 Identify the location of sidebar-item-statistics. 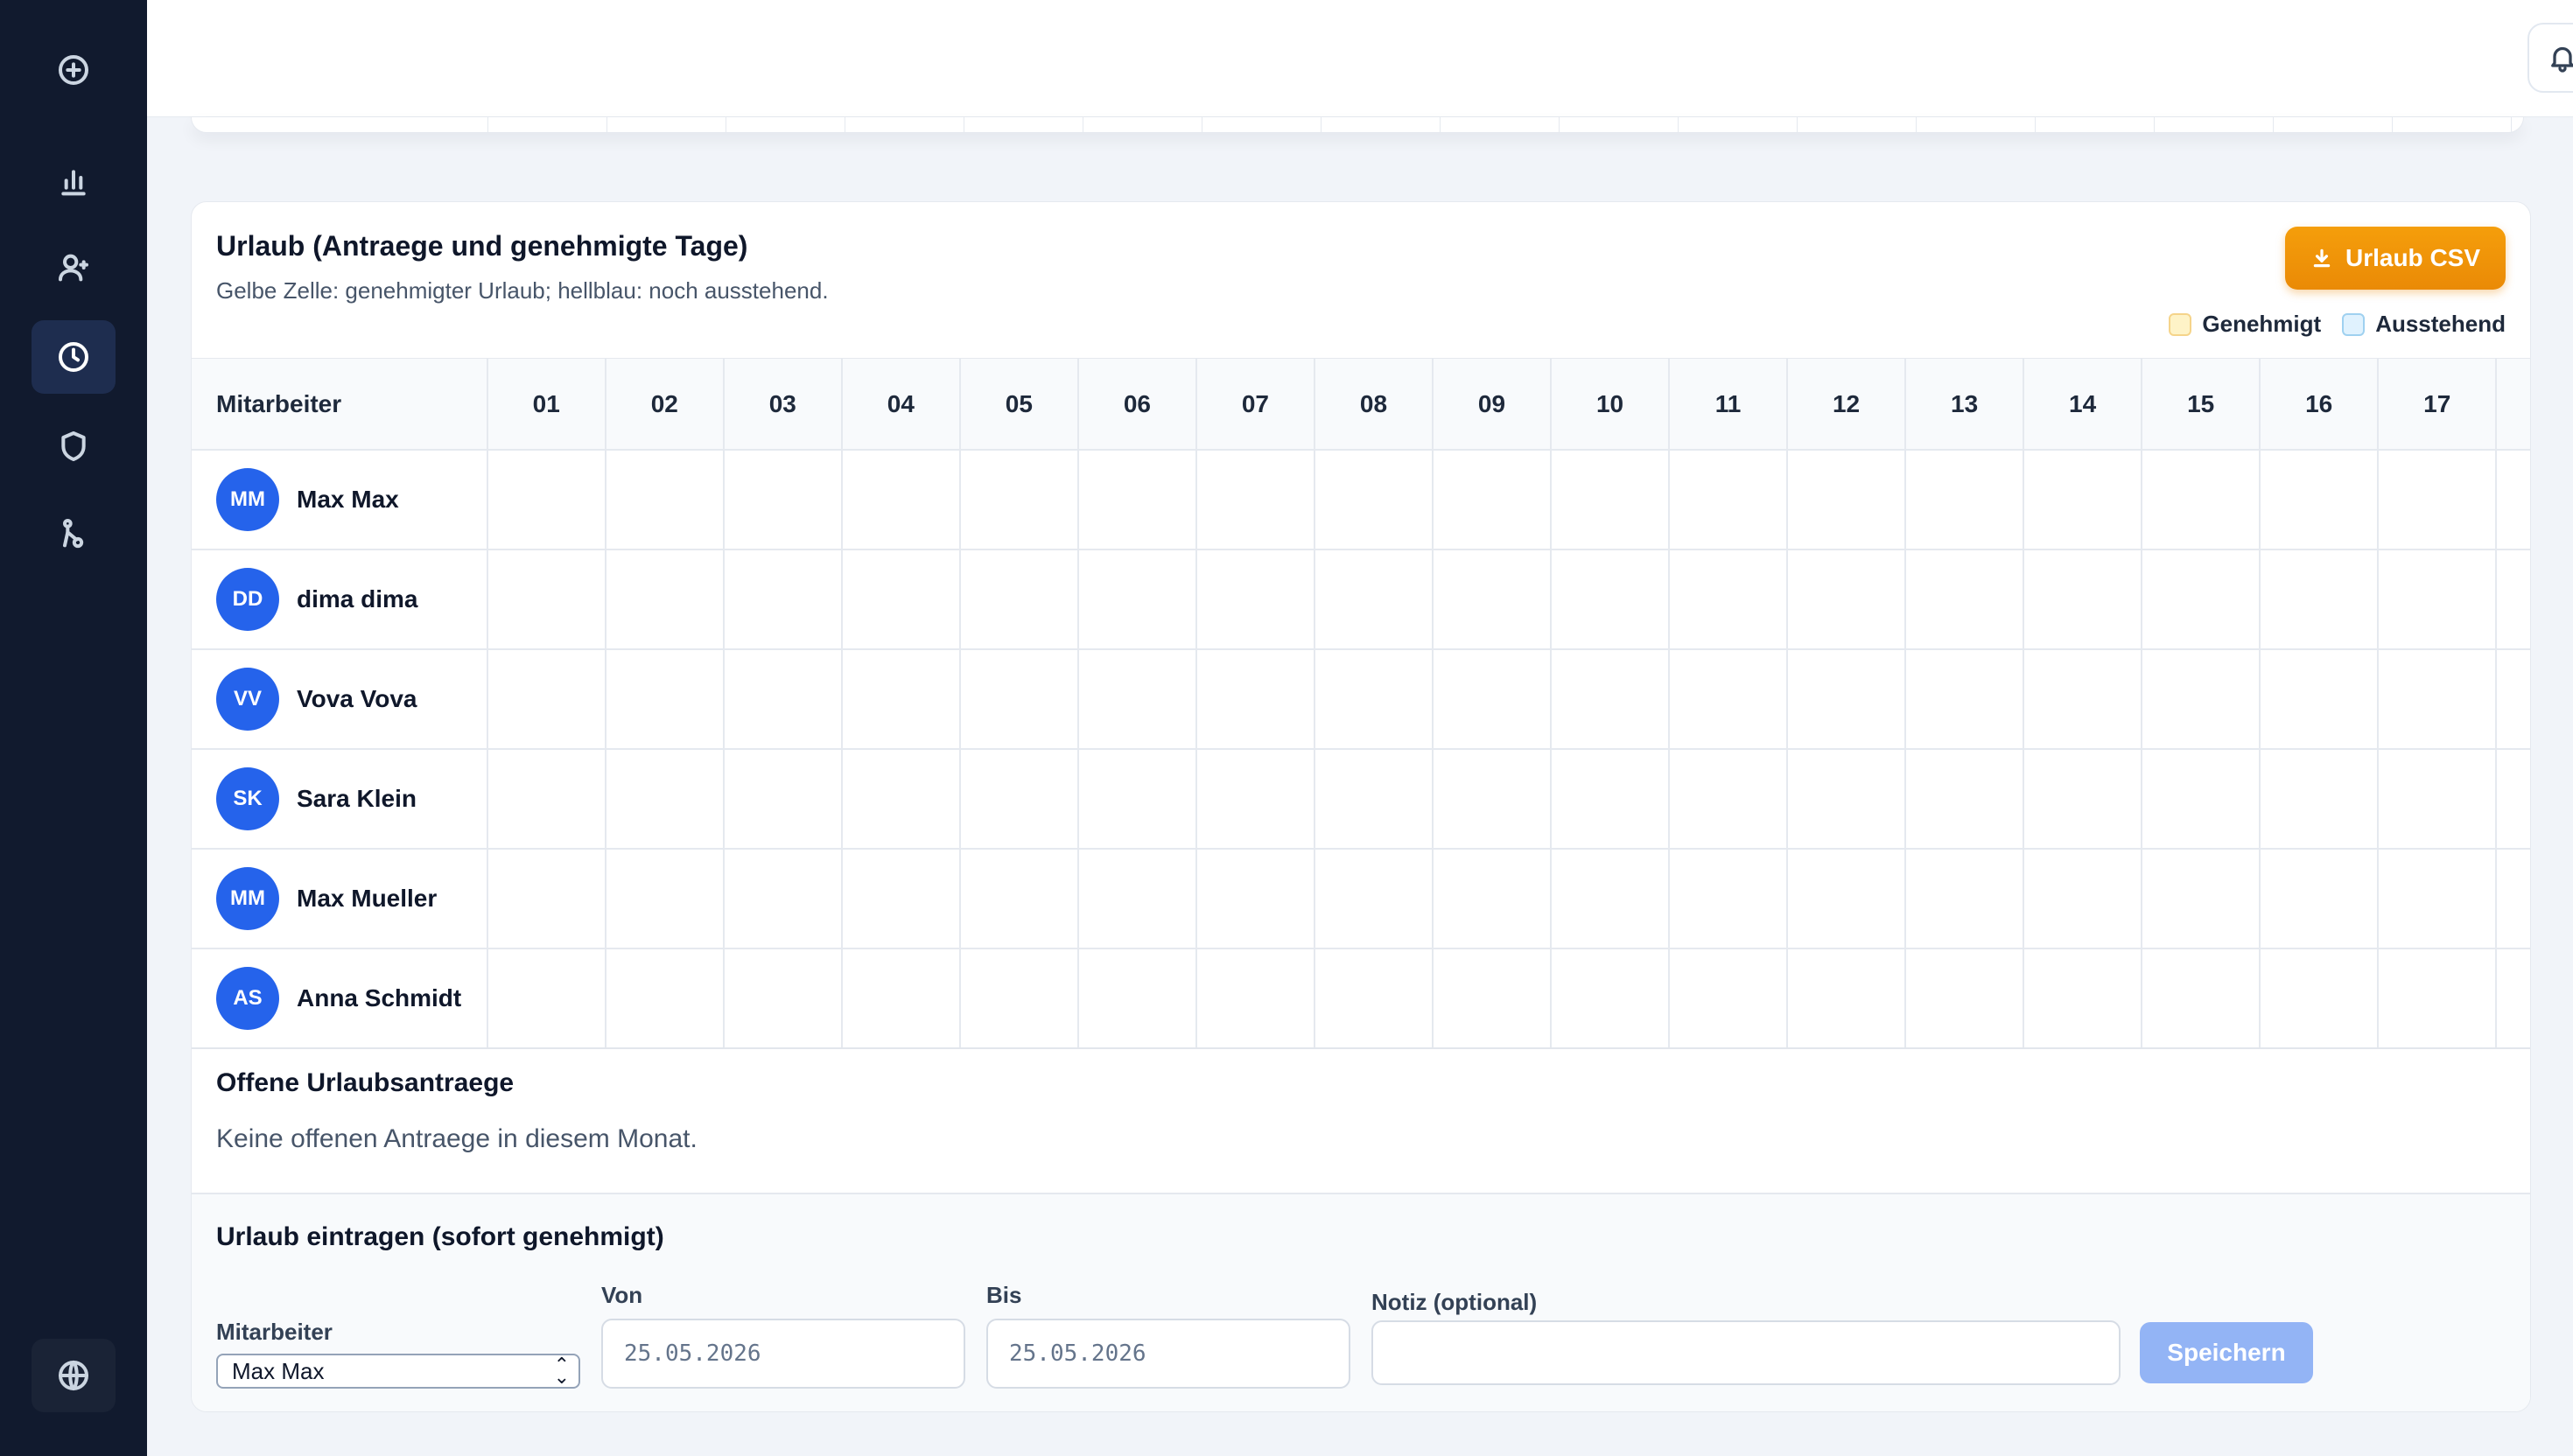
(74, 182).